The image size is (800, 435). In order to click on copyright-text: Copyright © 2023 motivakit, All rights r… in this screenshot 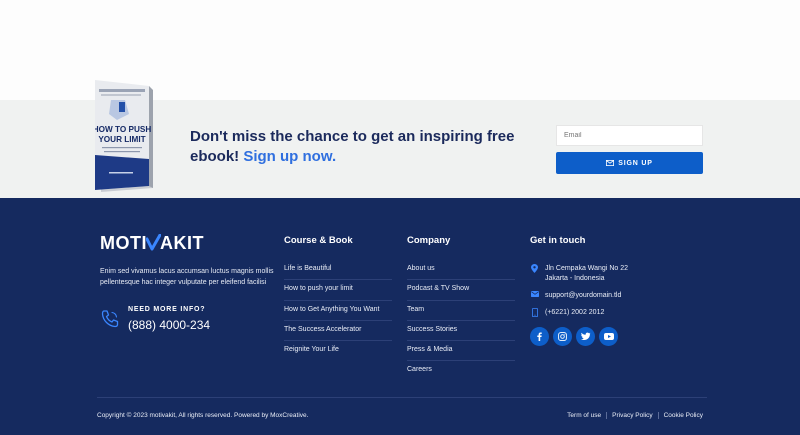, I will do `click(203, 415)`.